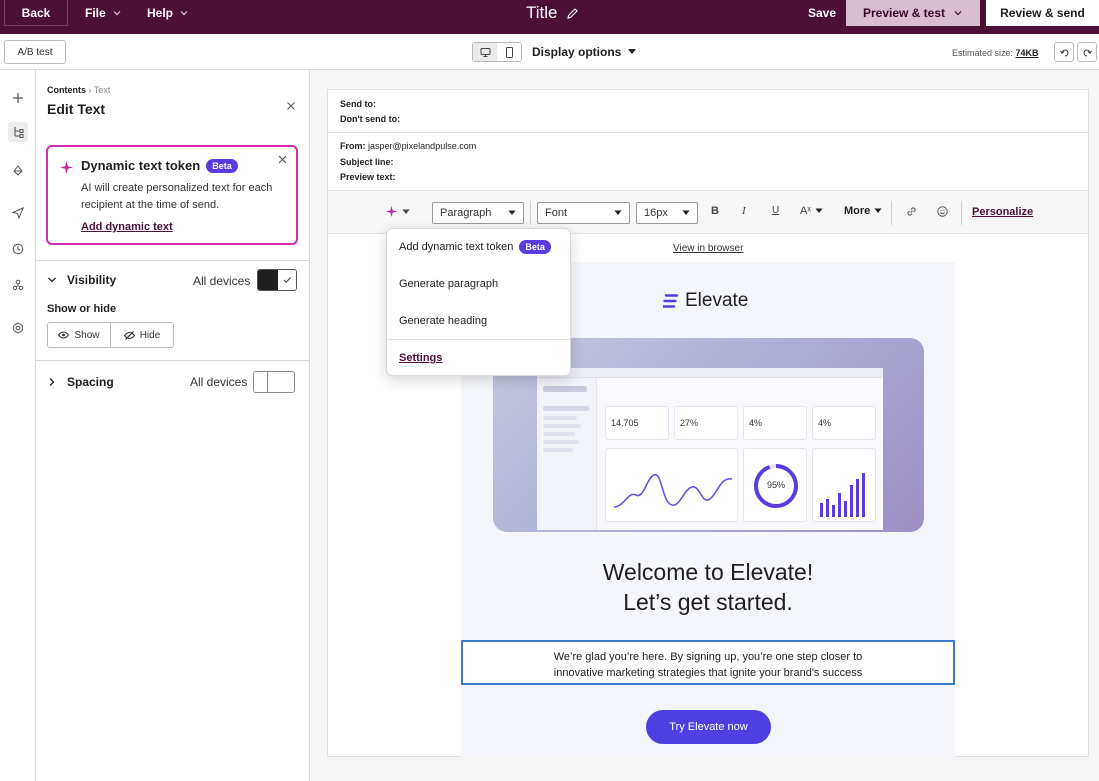  I want to click on review-send-button: Review & send, so click(1042, 13).